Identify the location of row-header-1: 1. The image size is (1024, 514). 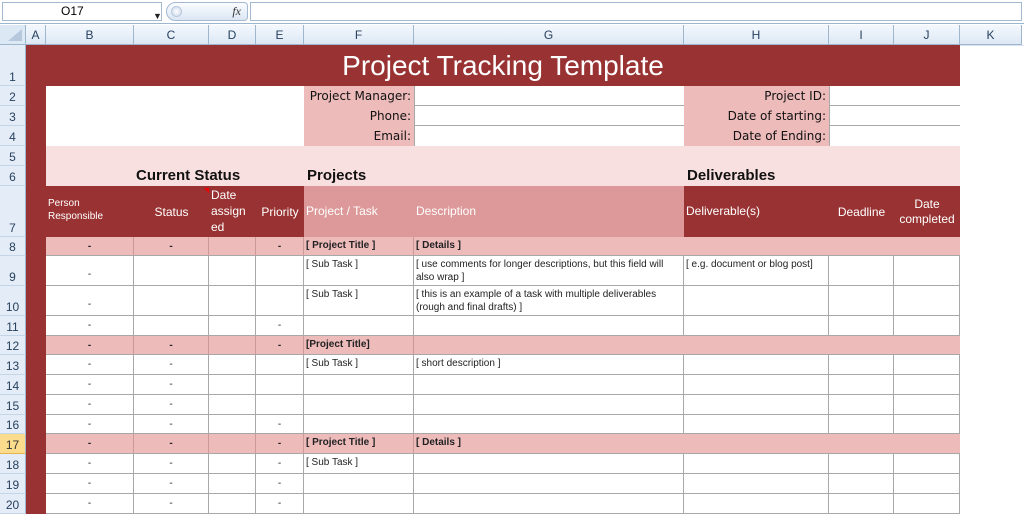
(13, 65).